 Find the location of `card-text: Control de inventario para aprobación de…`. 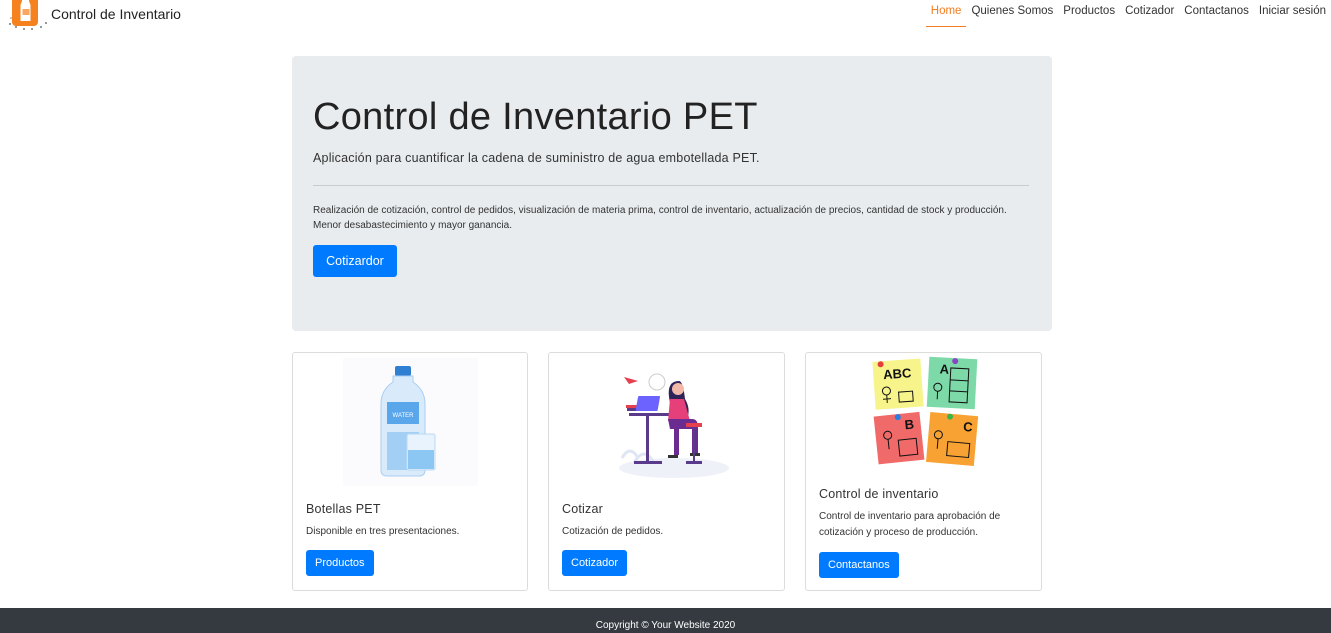

card-text: Control de inventario para aprobación de… is located at coordinates (910, 524).